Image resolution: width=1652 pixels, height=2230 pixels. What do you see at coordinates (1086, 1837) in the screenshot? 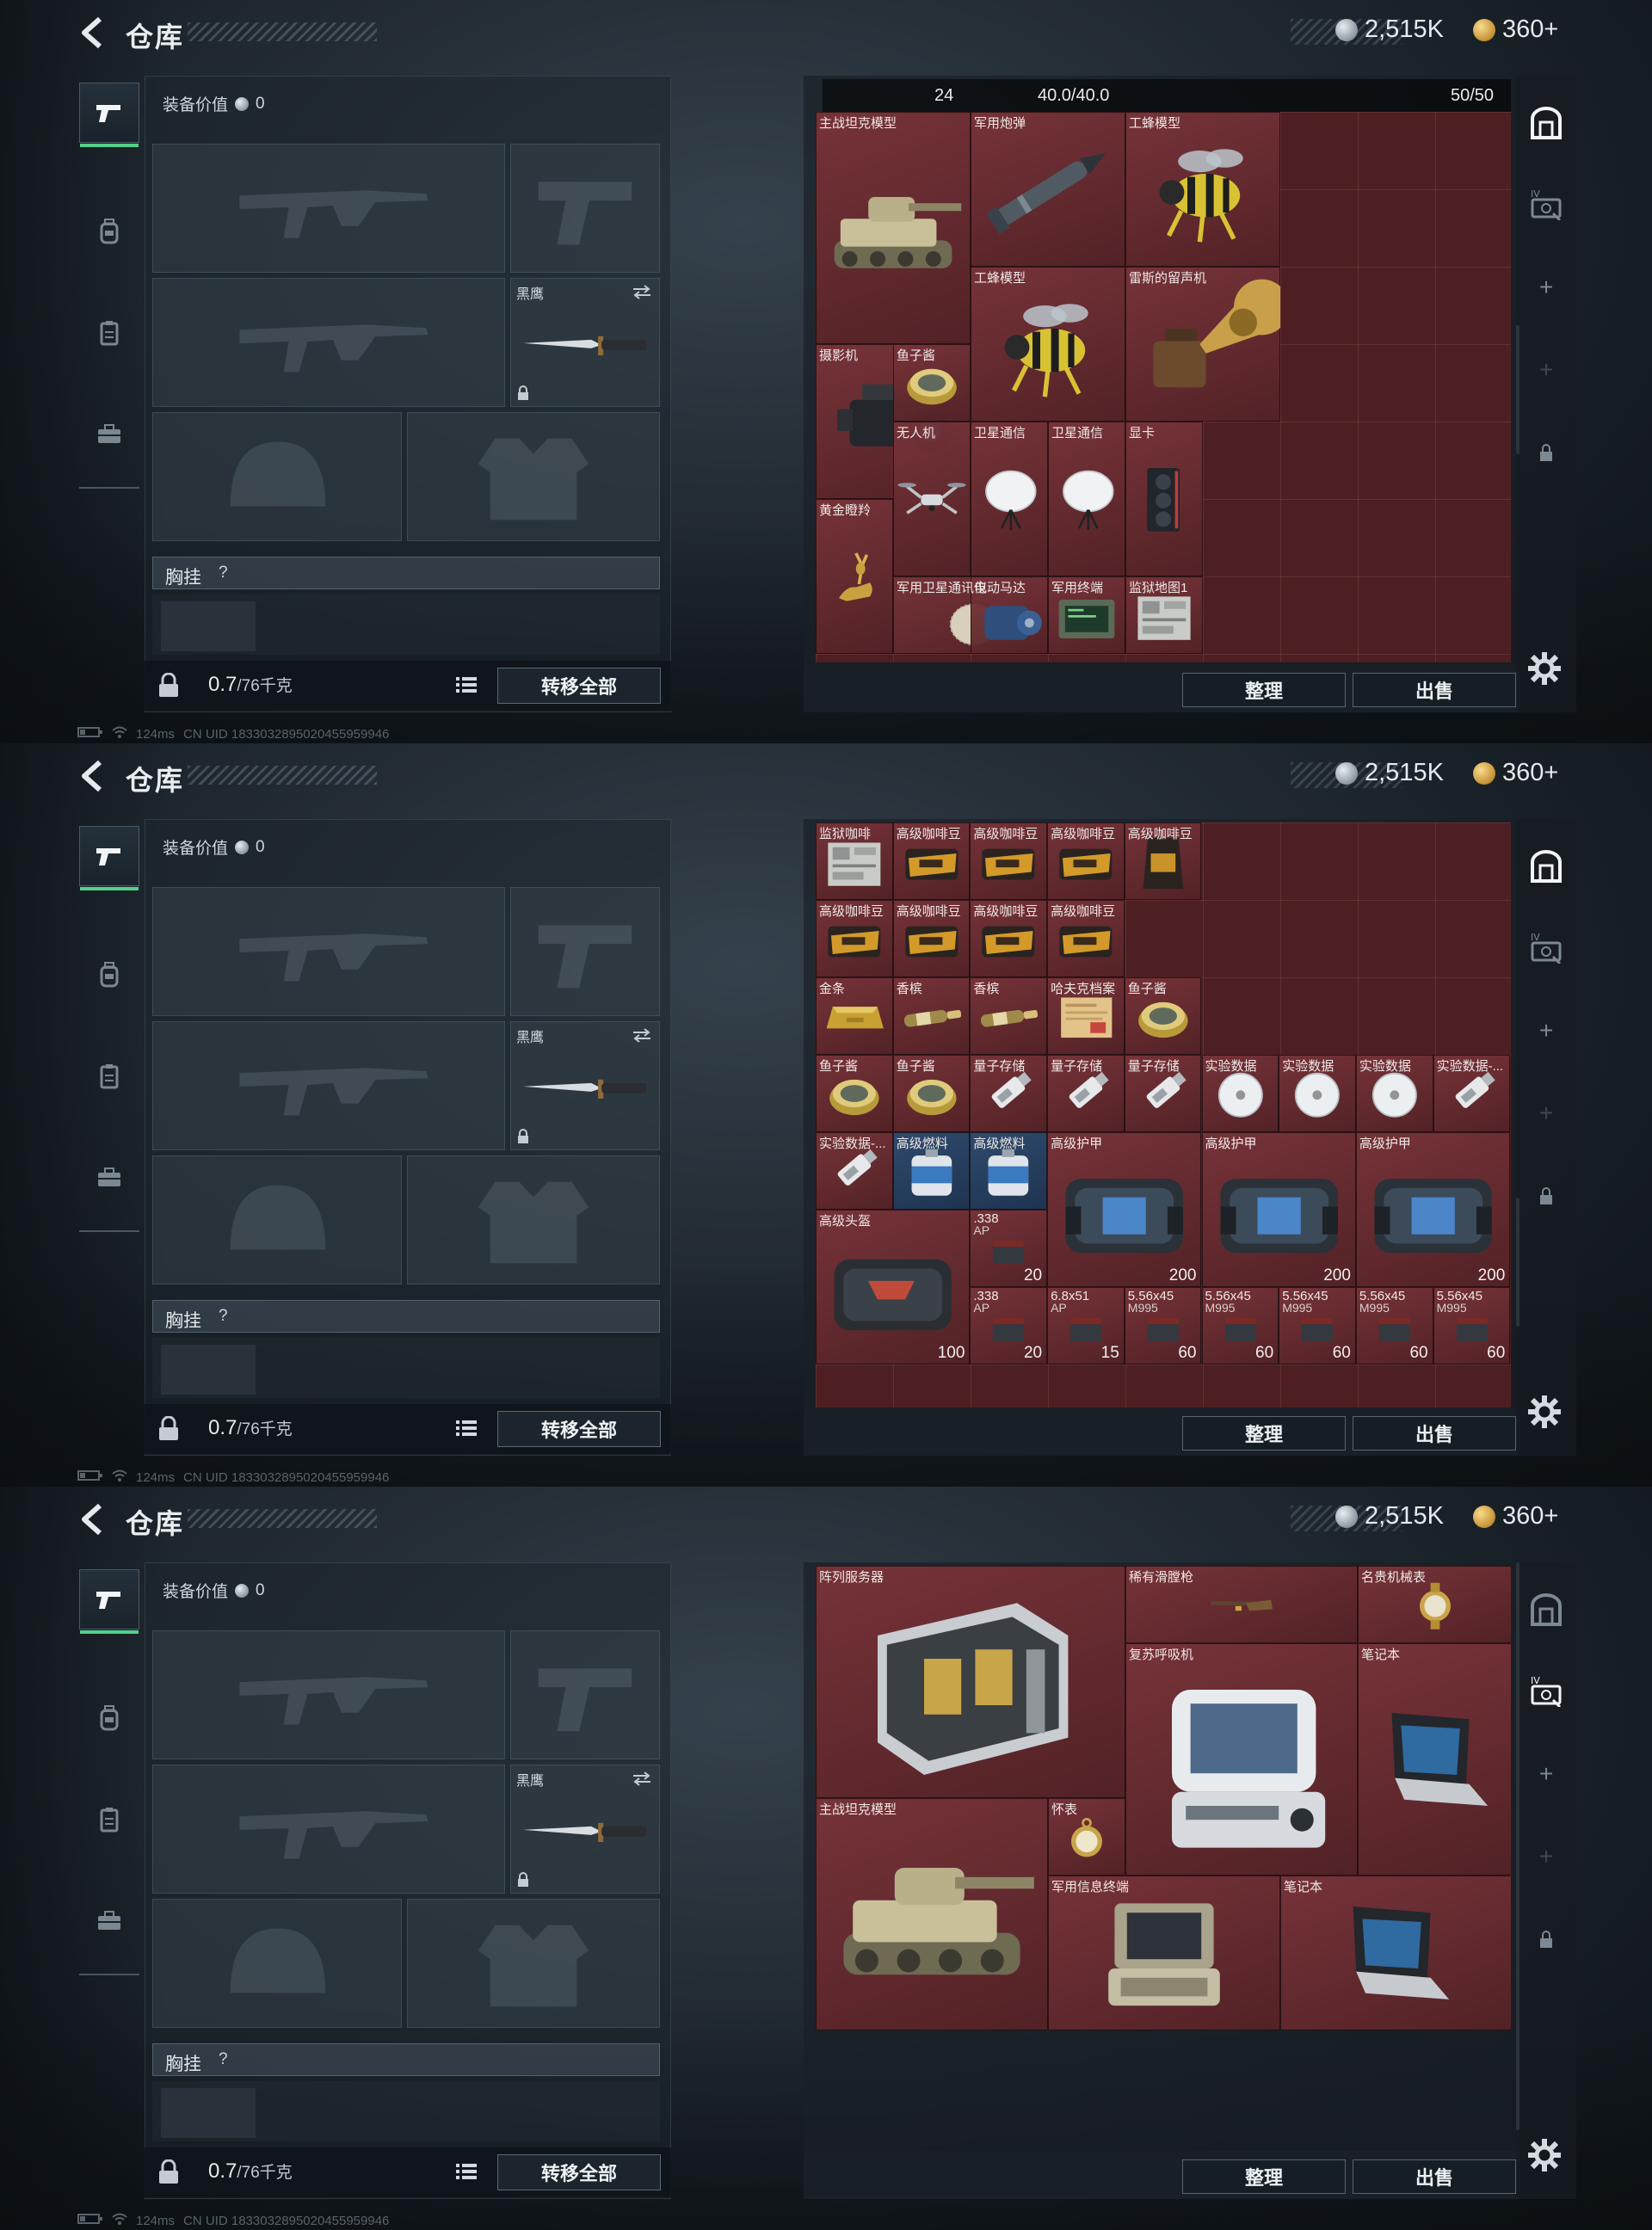
I see `warehouse-item: 怀表` at bounding box center [1086, 1837].